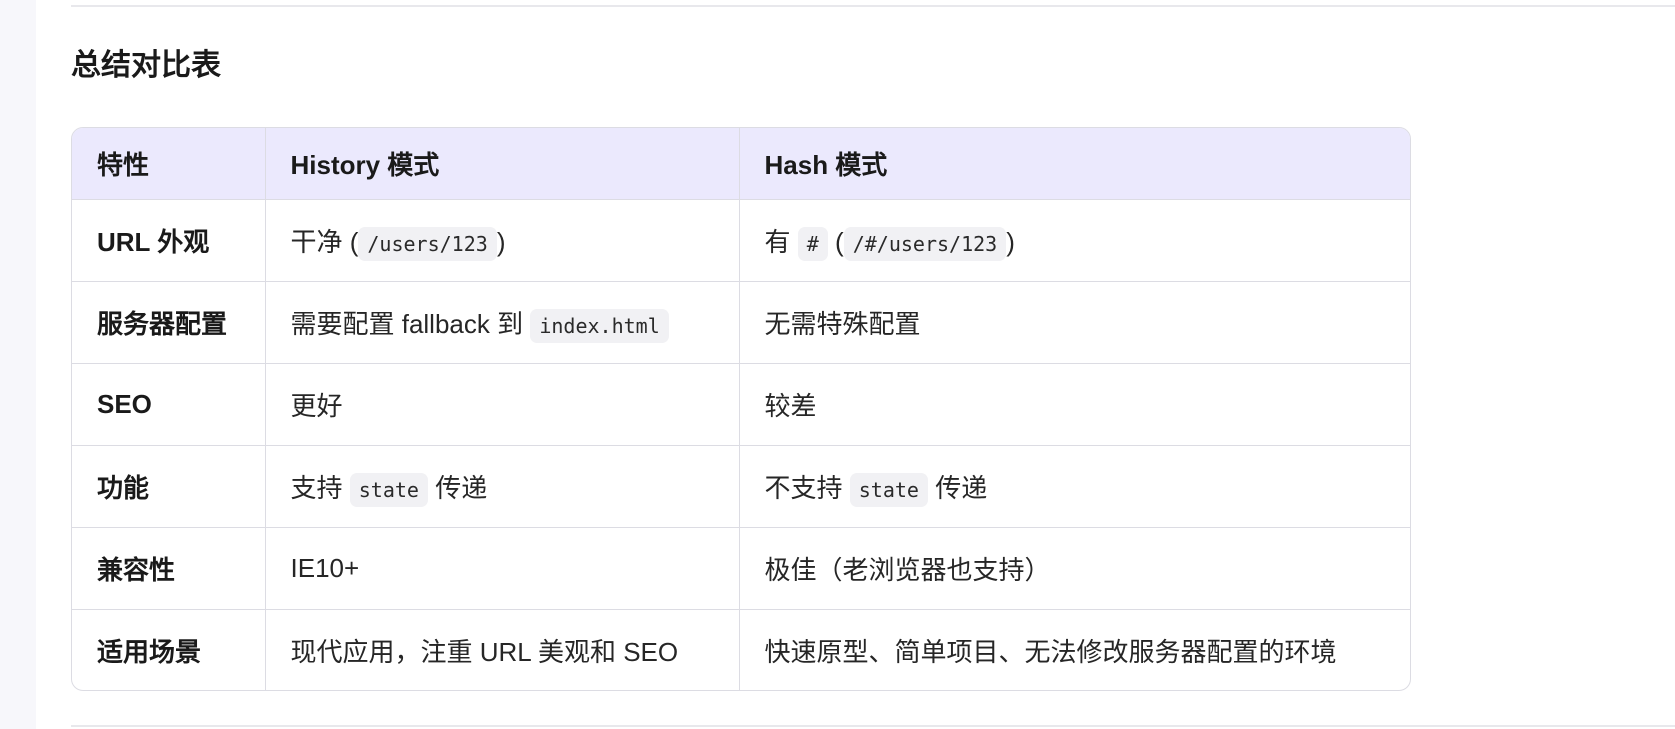  What do you see at coordinates (839, 242) in the screenshot?
I see `cell-text: (` at bounding box center [839, 242].